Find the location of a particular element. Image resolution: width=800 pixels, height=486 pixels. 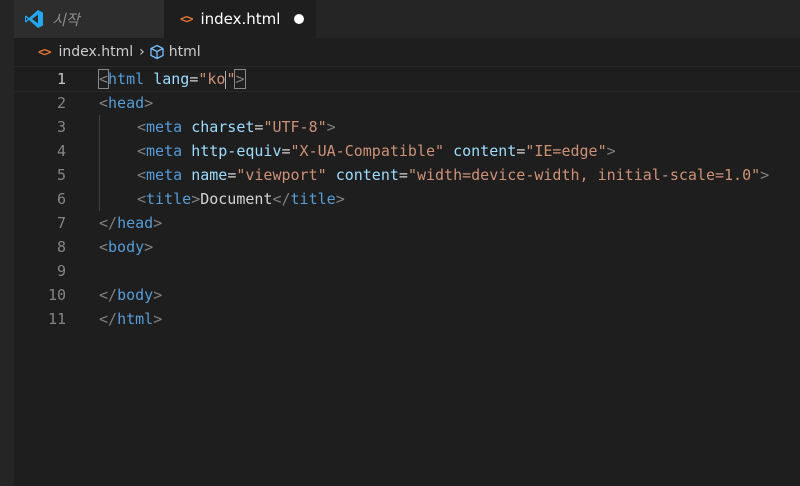

code-text: <meta charset="UTF-8"> is located at coordinates (236, 127).